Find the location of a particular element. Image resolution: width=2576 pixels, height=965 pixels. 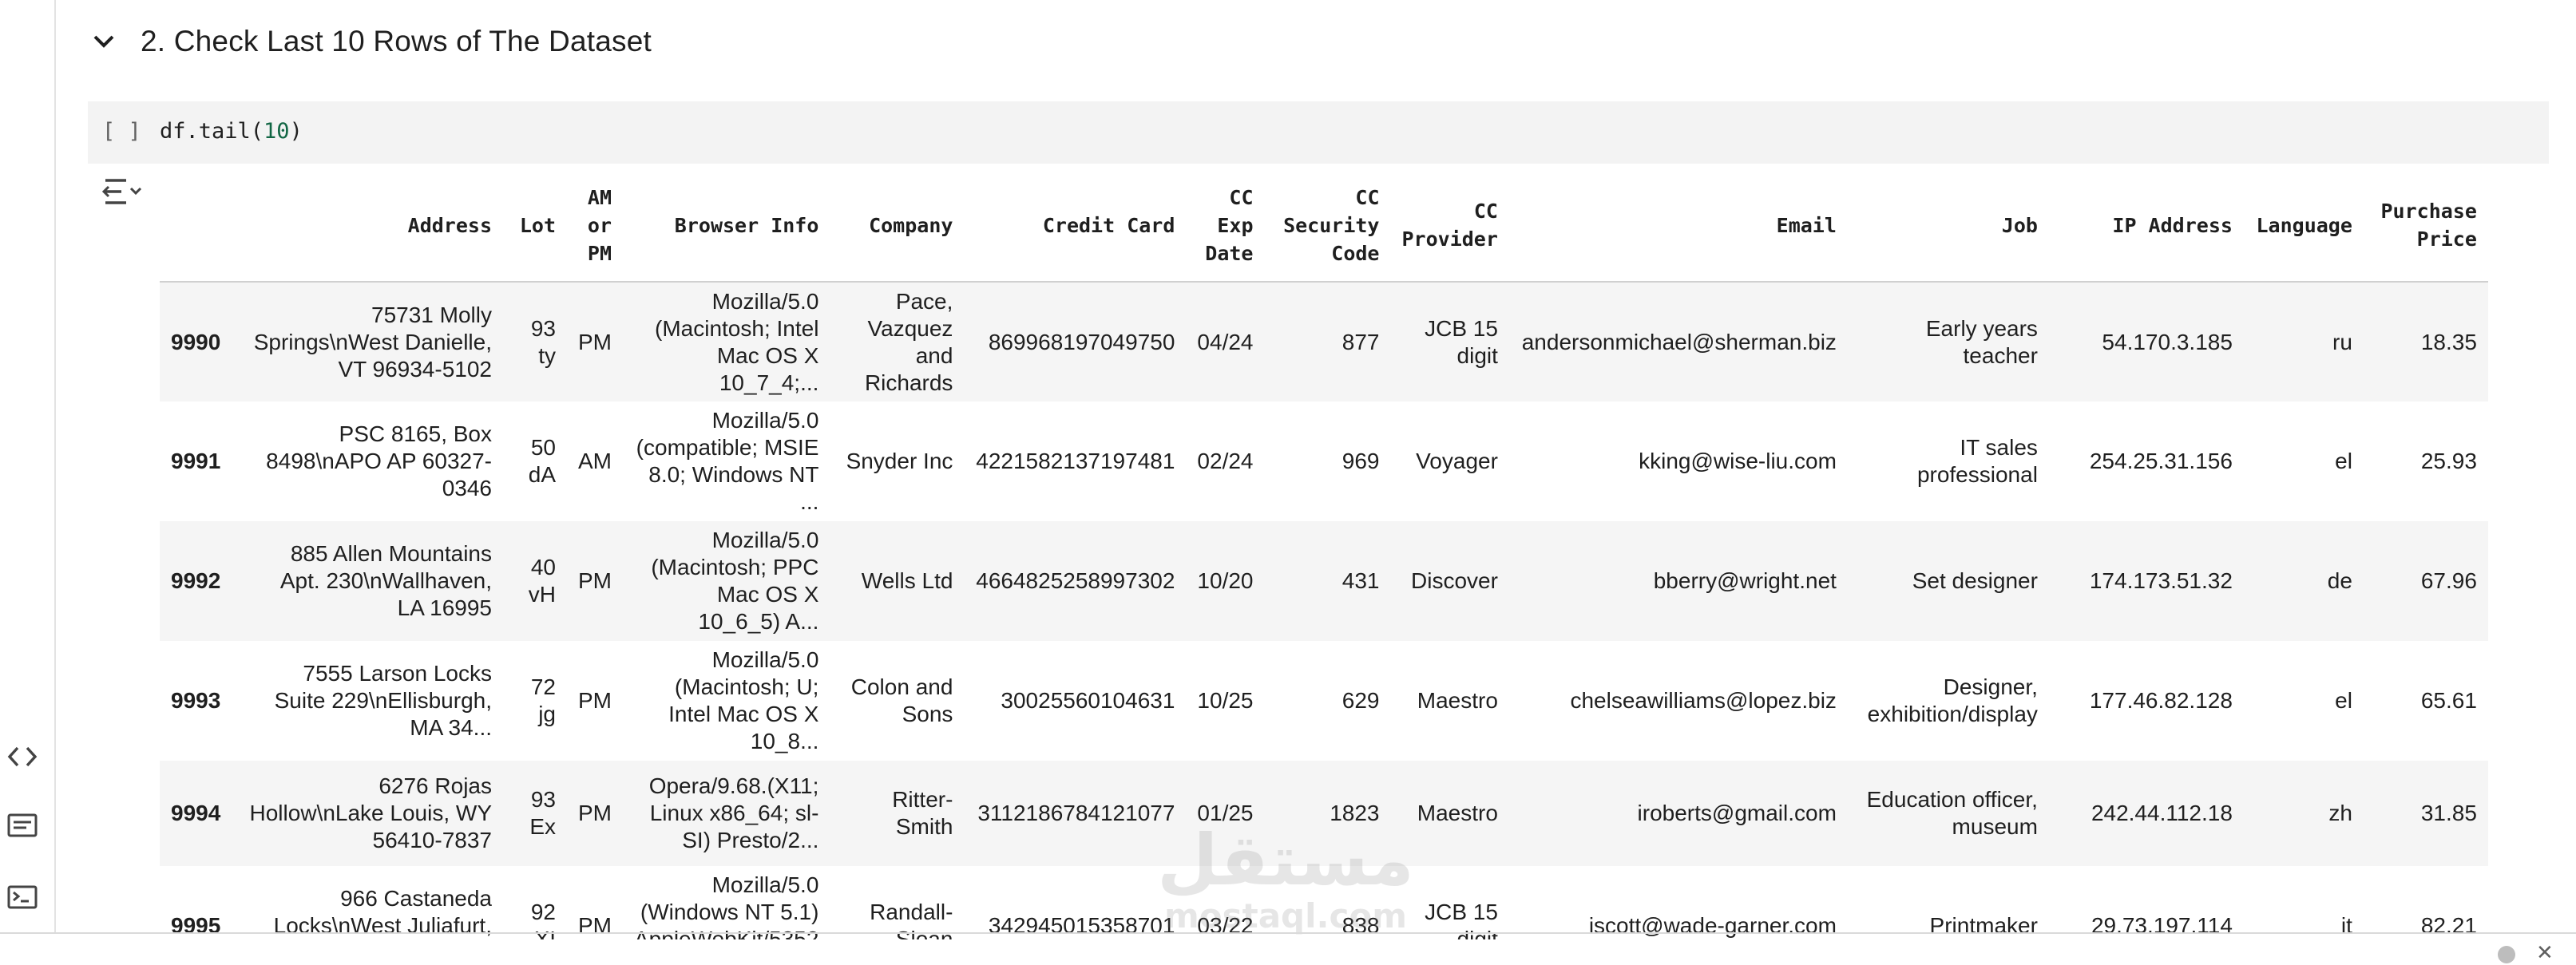

cell-purchase-price: 65.61 is located at coordinates (2448, 700).